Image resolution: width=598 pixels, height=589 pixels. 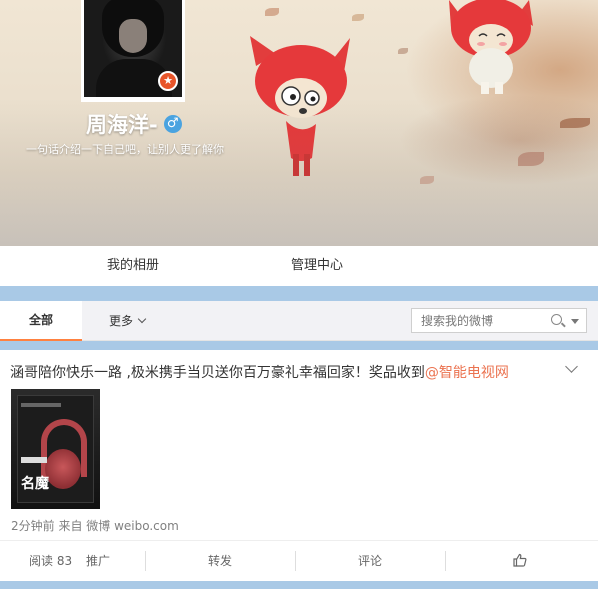 I want to click on image-brand-text: 名魔, so click(x=35, y=484).